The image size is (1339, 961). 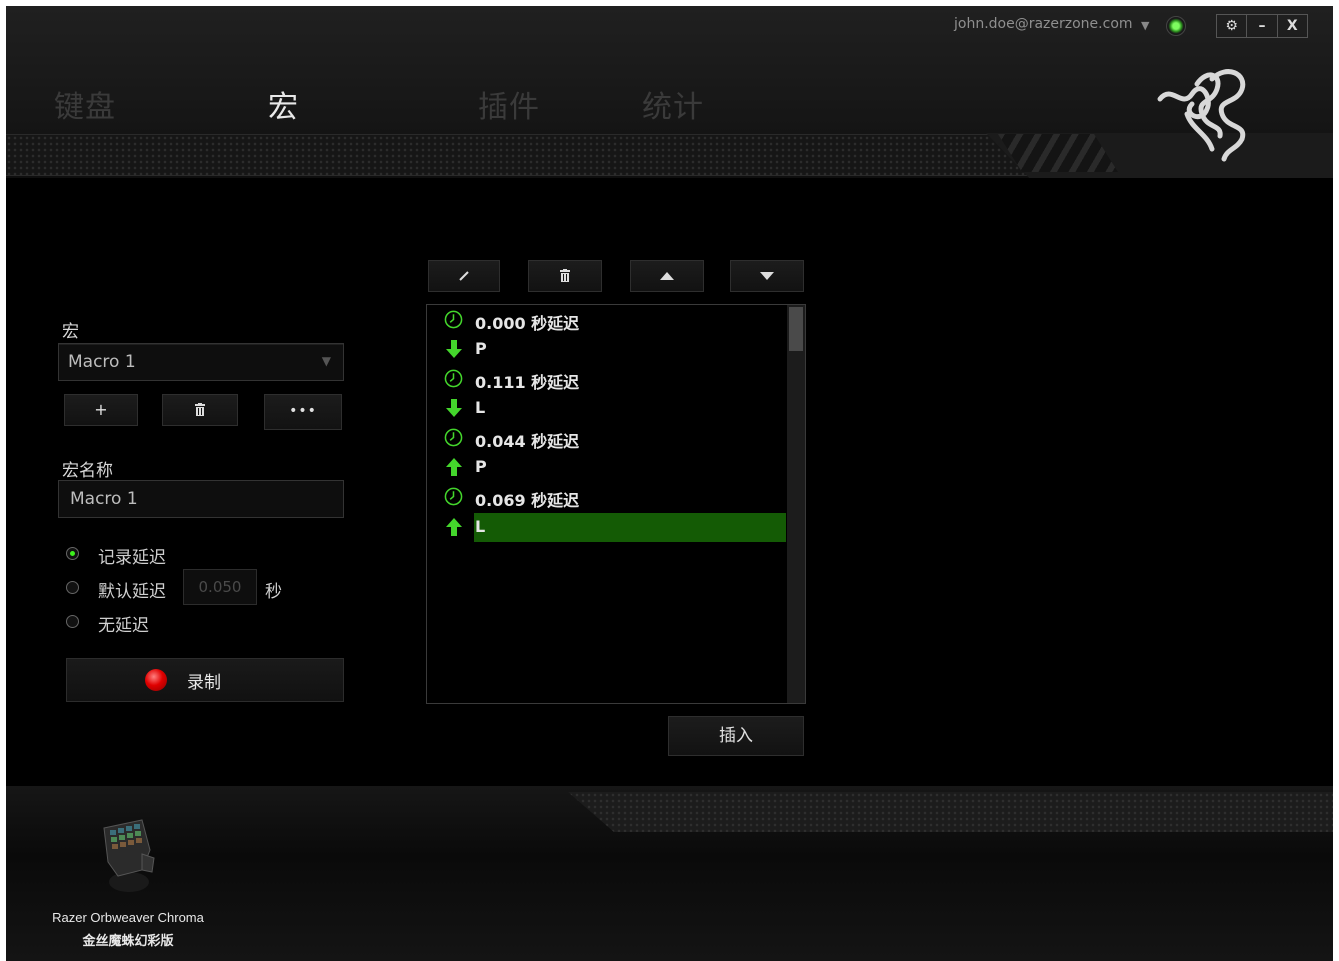 I want to click on edit-event-button, so click(x=464, y=276).